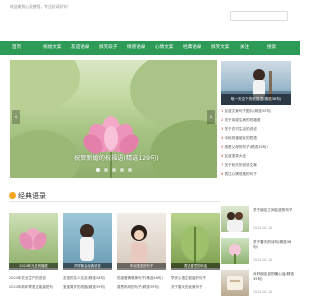 The image size is (320, 300). I want to click on list-item: 8 表达心情低落的句子, so click(239, 174).